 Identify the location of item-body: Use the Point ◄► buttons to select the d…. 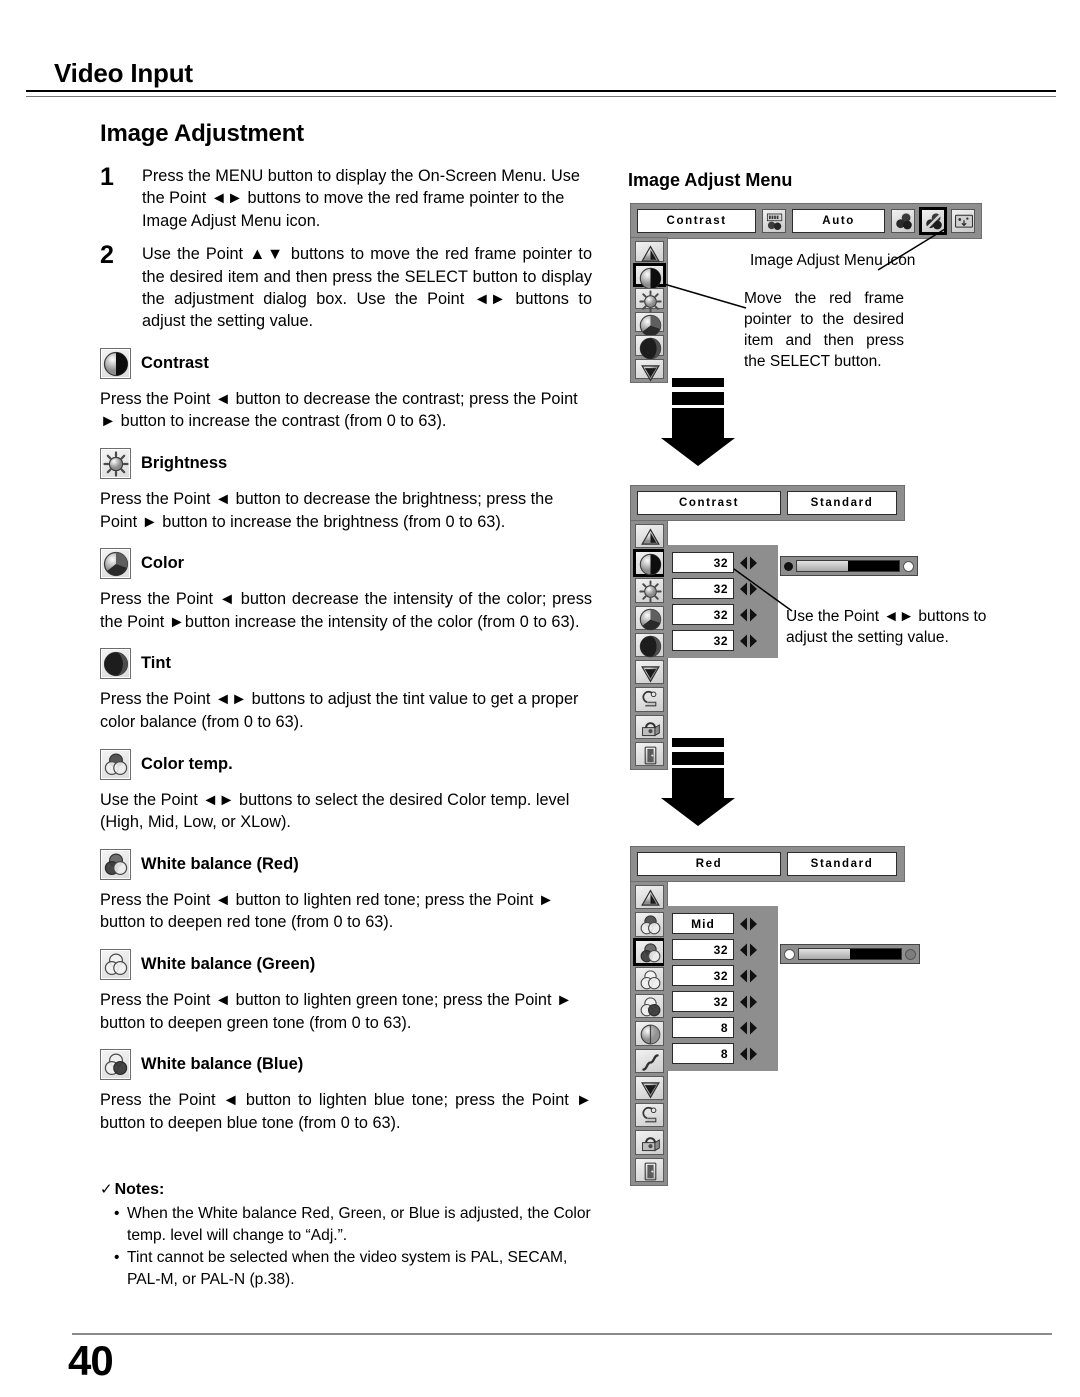
(335, 811).